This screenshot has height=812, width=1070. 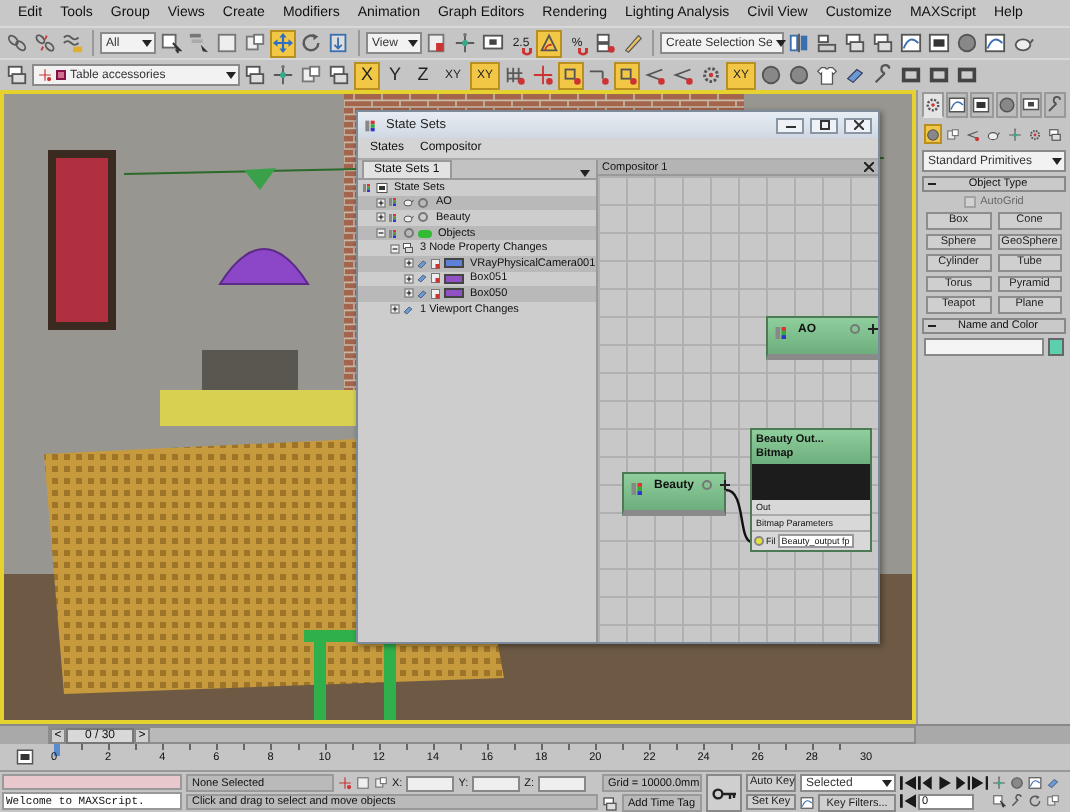 I want to click on maximize-button, so click(x=824, y=125).